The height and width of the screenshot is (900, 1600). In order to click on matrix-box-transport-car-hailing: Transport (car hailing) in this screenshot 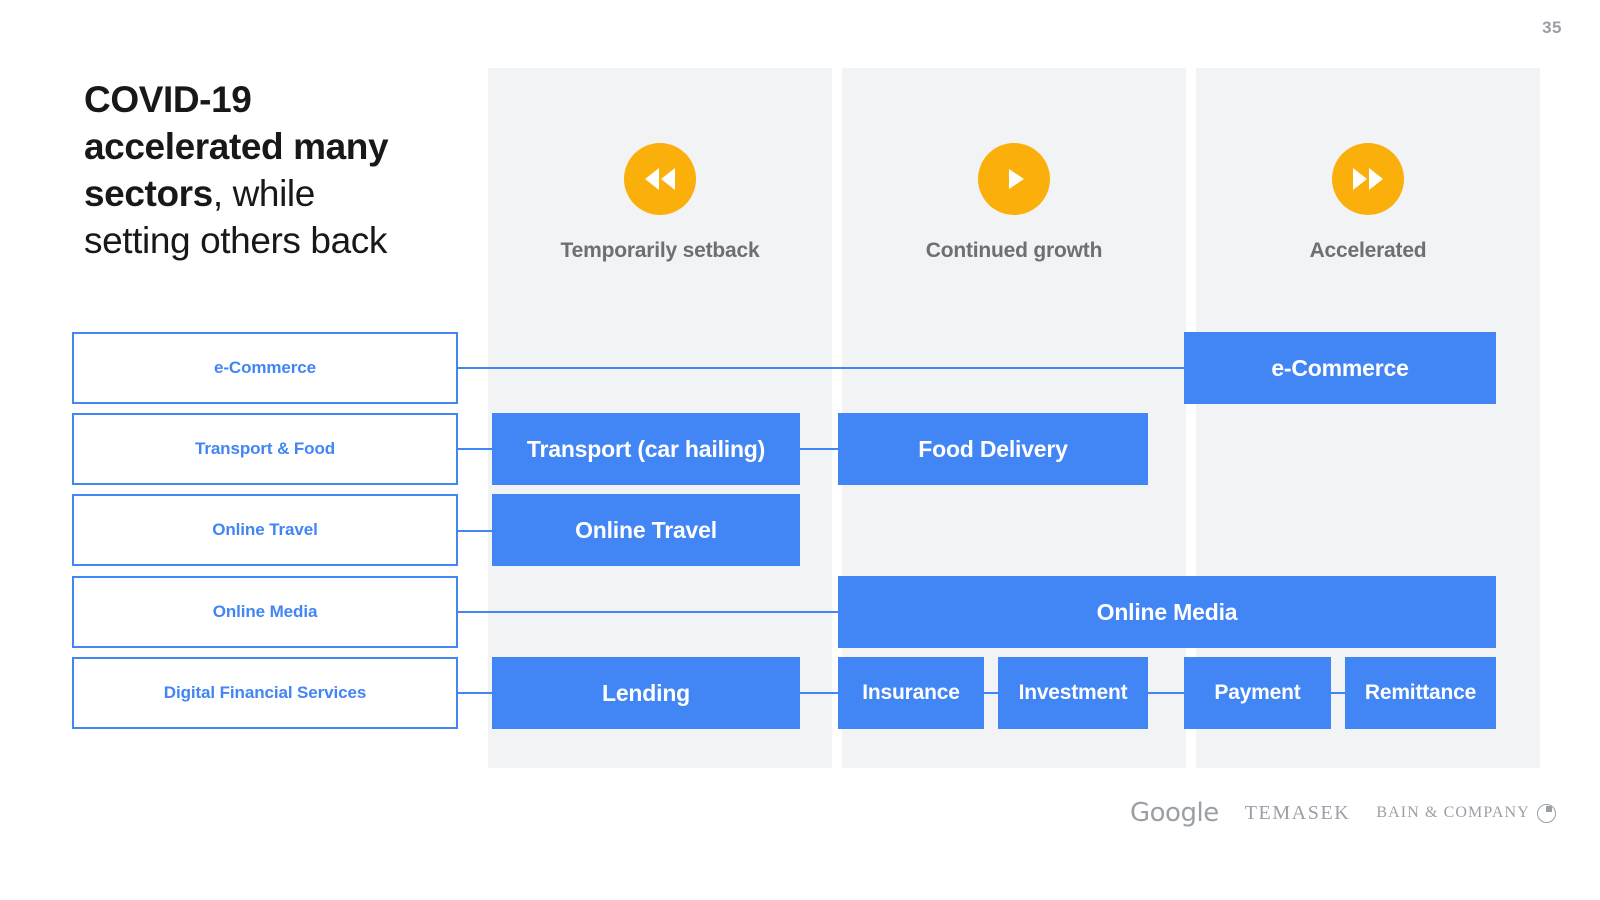, I will do `click(646, 449)`.